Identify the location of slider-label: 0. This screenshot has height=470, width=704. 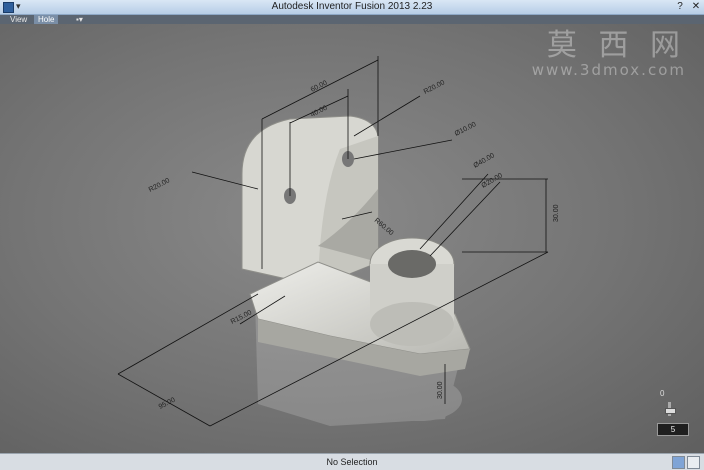
(662, 393).